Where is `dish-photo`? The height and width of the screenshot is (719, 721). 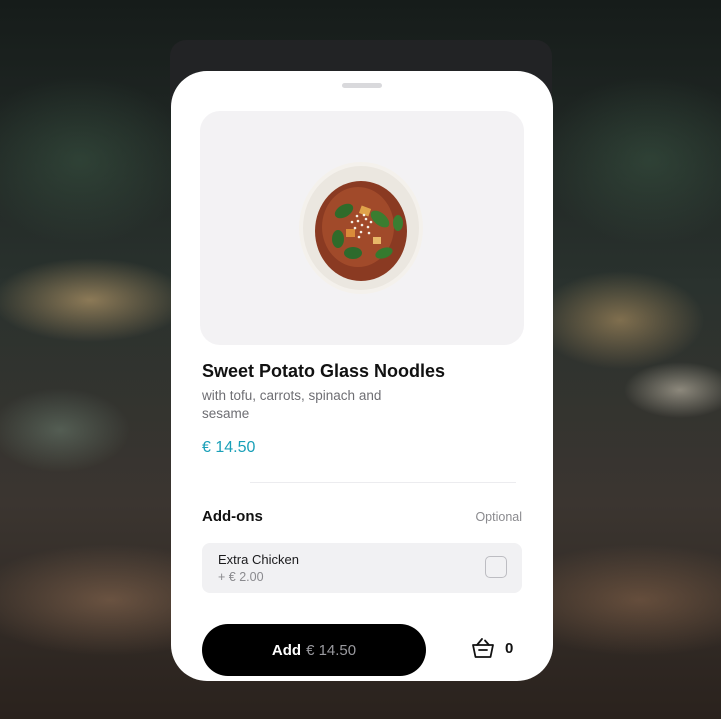 dish-photo is located at coordinates (361, 228).